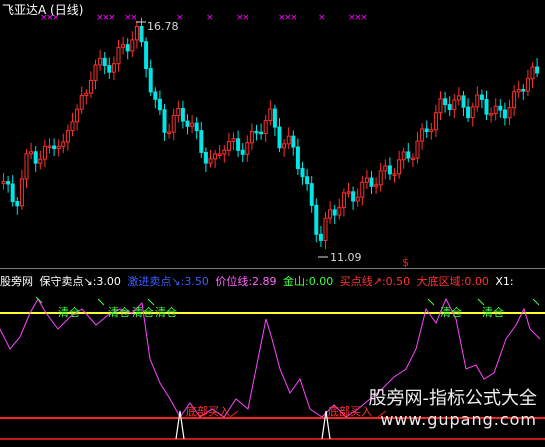  What do you see at coordinates (166, 312) in the screenshot?
I see `qingcang-label-4: 清仓` at bounding box center [166, 312].